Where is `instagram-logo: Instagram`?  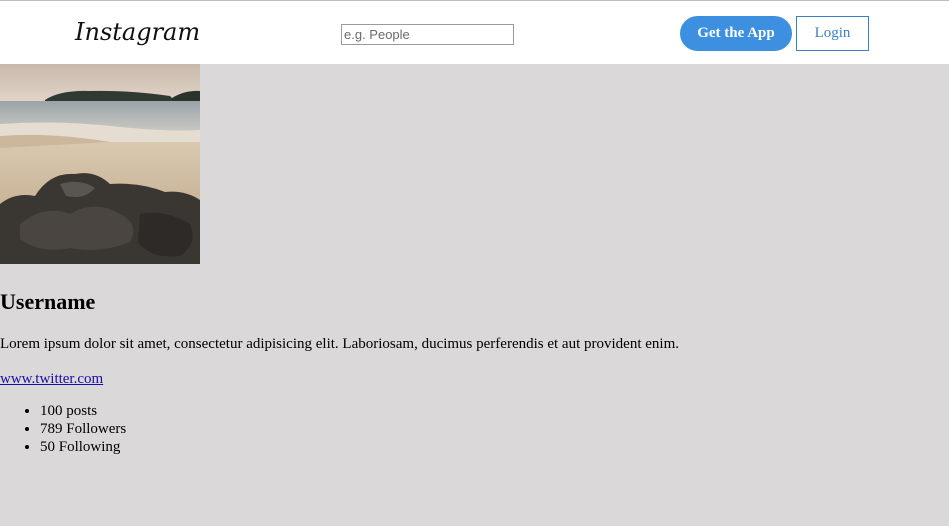
instagram-logo: Instagram is located at coordinates (137, 32).